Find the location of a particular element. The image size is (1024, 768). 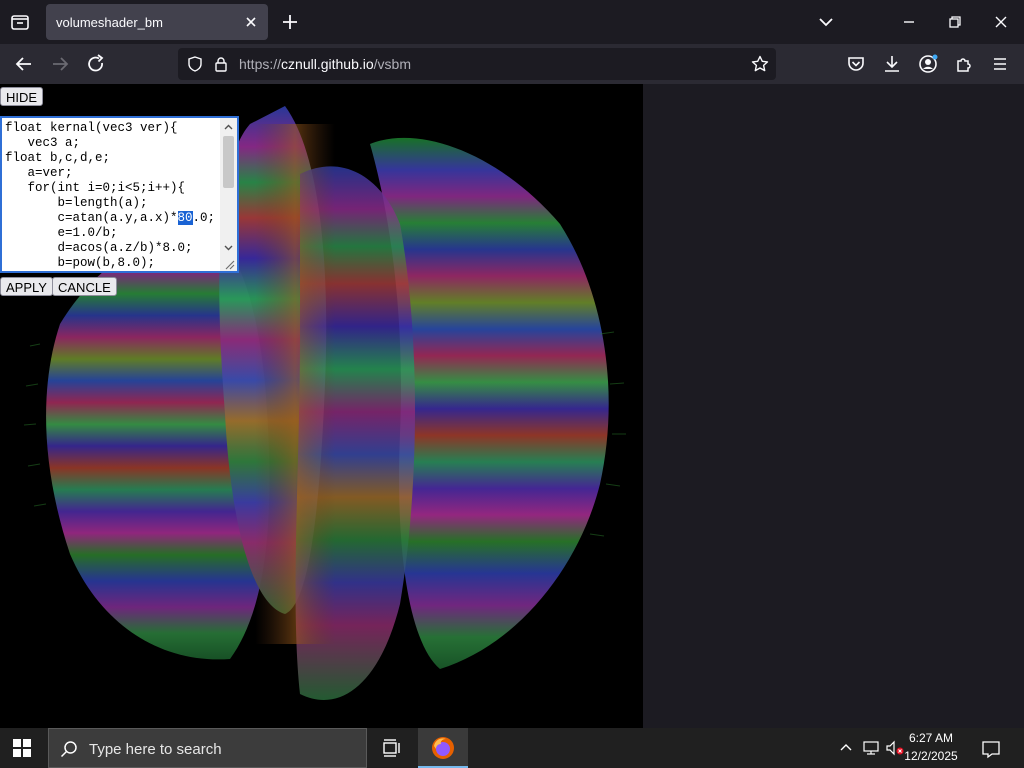

code-line: b=pow(b,8.0); is located at coordinates (80, 263).